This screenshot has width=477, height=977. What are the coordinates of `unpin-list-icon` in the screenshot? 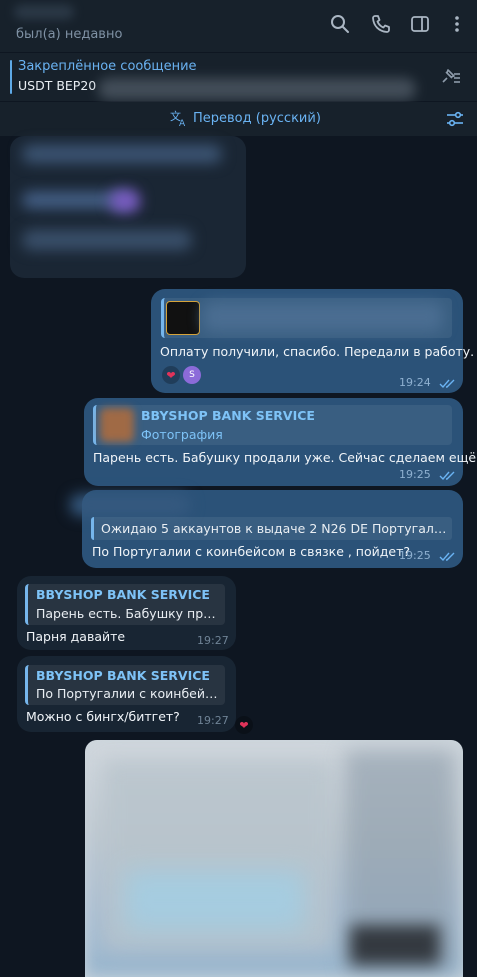 It's located at (451, 77).